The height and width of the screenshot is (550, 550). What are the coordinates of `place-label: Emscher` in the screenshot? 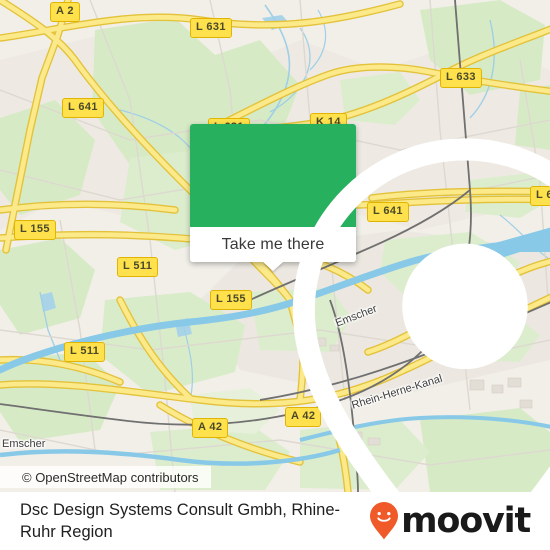 It's located at (24, 444).